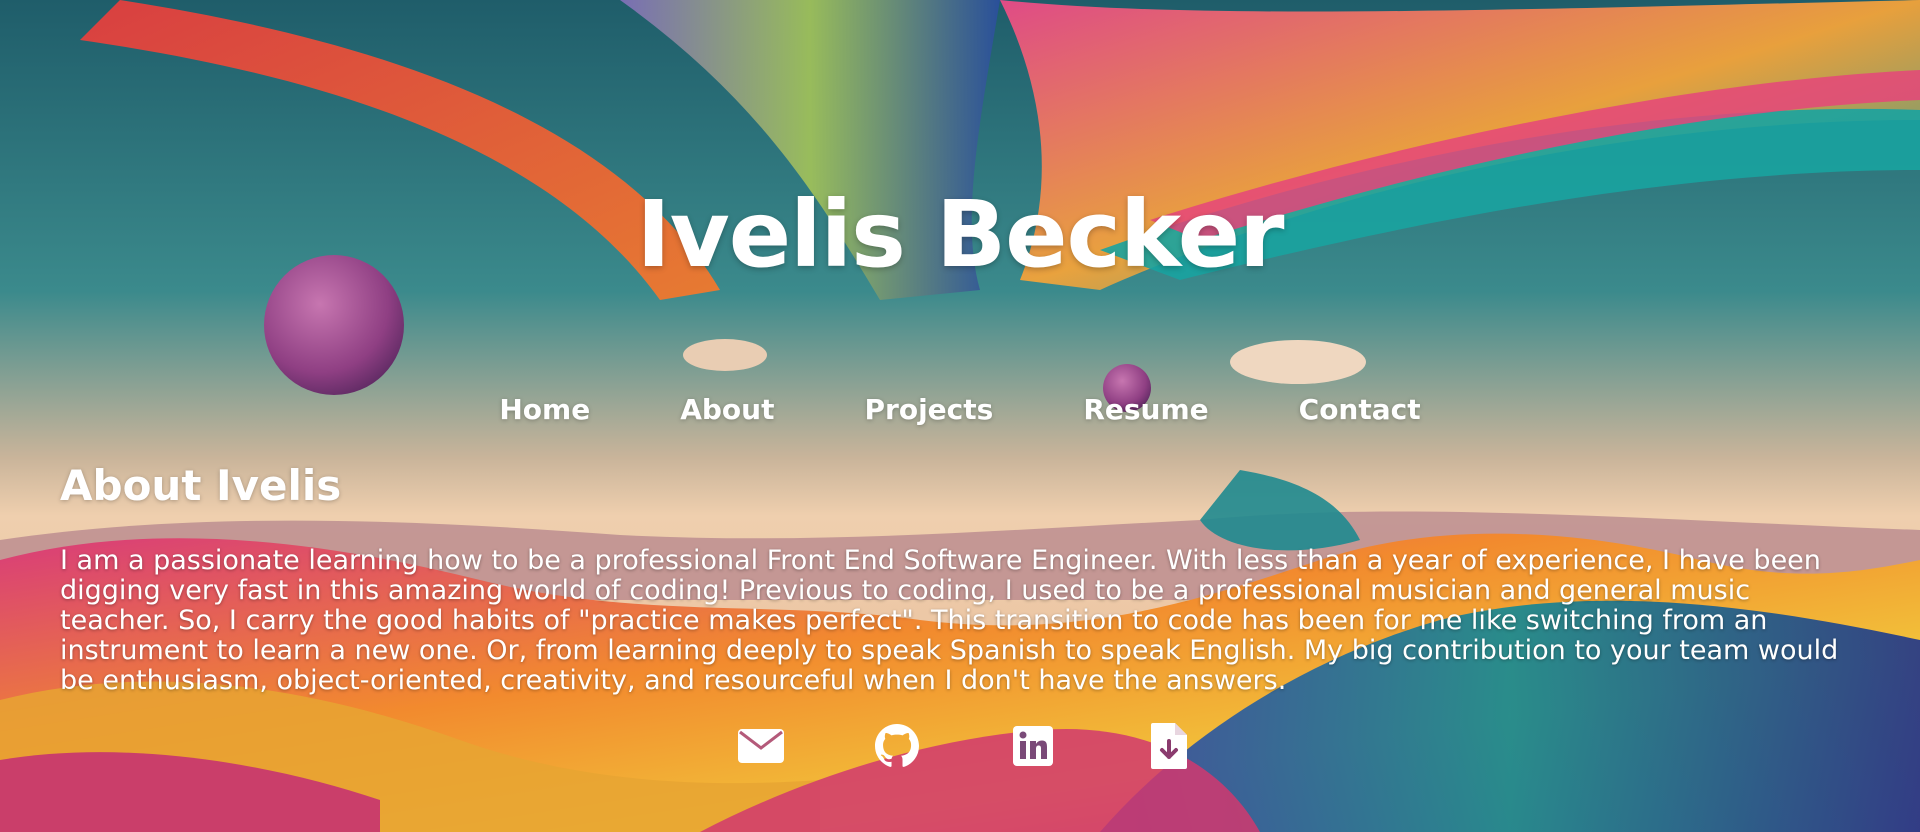  Describe the element at coordinates (727, 410) in the screenshot. I see `nav-link-about: About` at that location.